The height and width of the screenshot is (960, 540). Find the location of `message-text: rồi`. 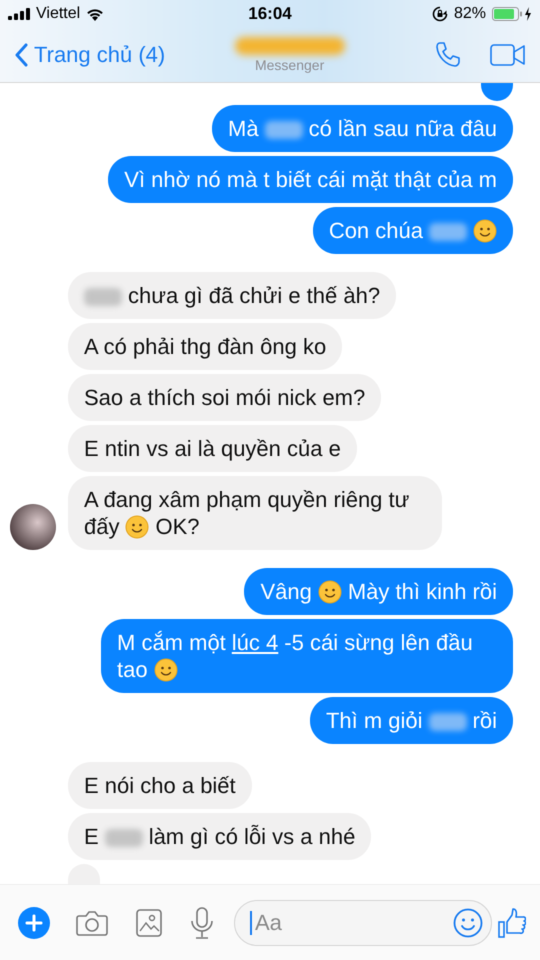

message-text: rồi is located at coordinates (484, 720).